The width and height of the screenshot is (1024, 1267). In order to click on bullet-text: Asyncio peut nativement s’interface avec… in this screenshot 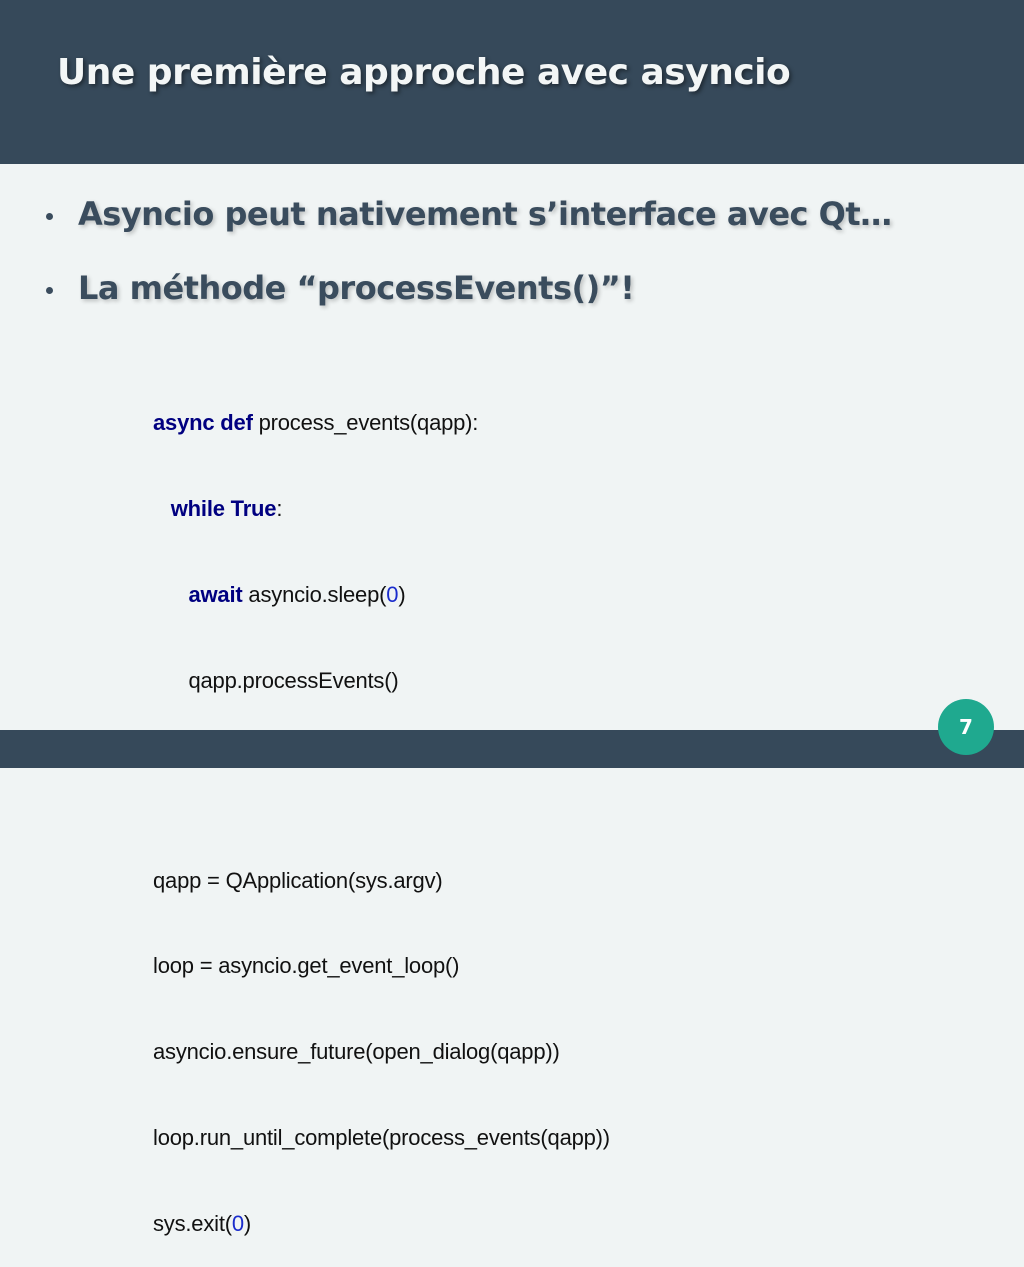, I will do `click(485, 214)`.